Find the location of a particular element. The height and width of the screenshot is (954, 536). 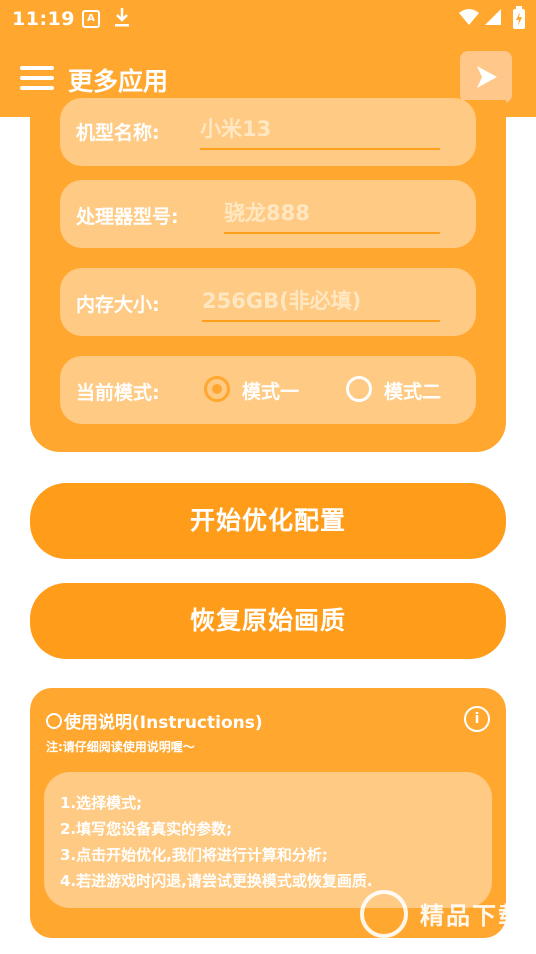

memory-input is located at coordinates (321, 302).